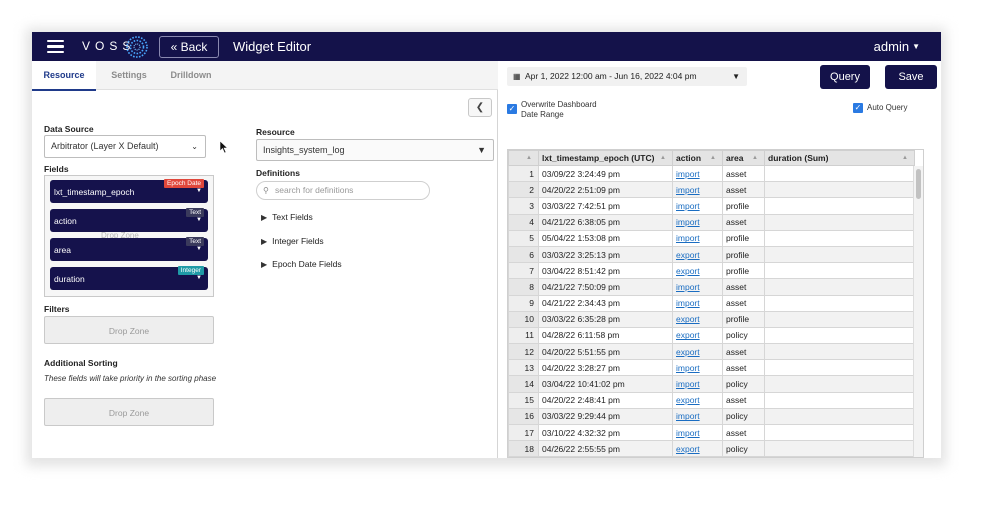 The width and height of the screenshot is (1003, 520). Describe the element at coordinates (743, 158) in the screenshot. I see `column-header-area: area ▲` at that location.